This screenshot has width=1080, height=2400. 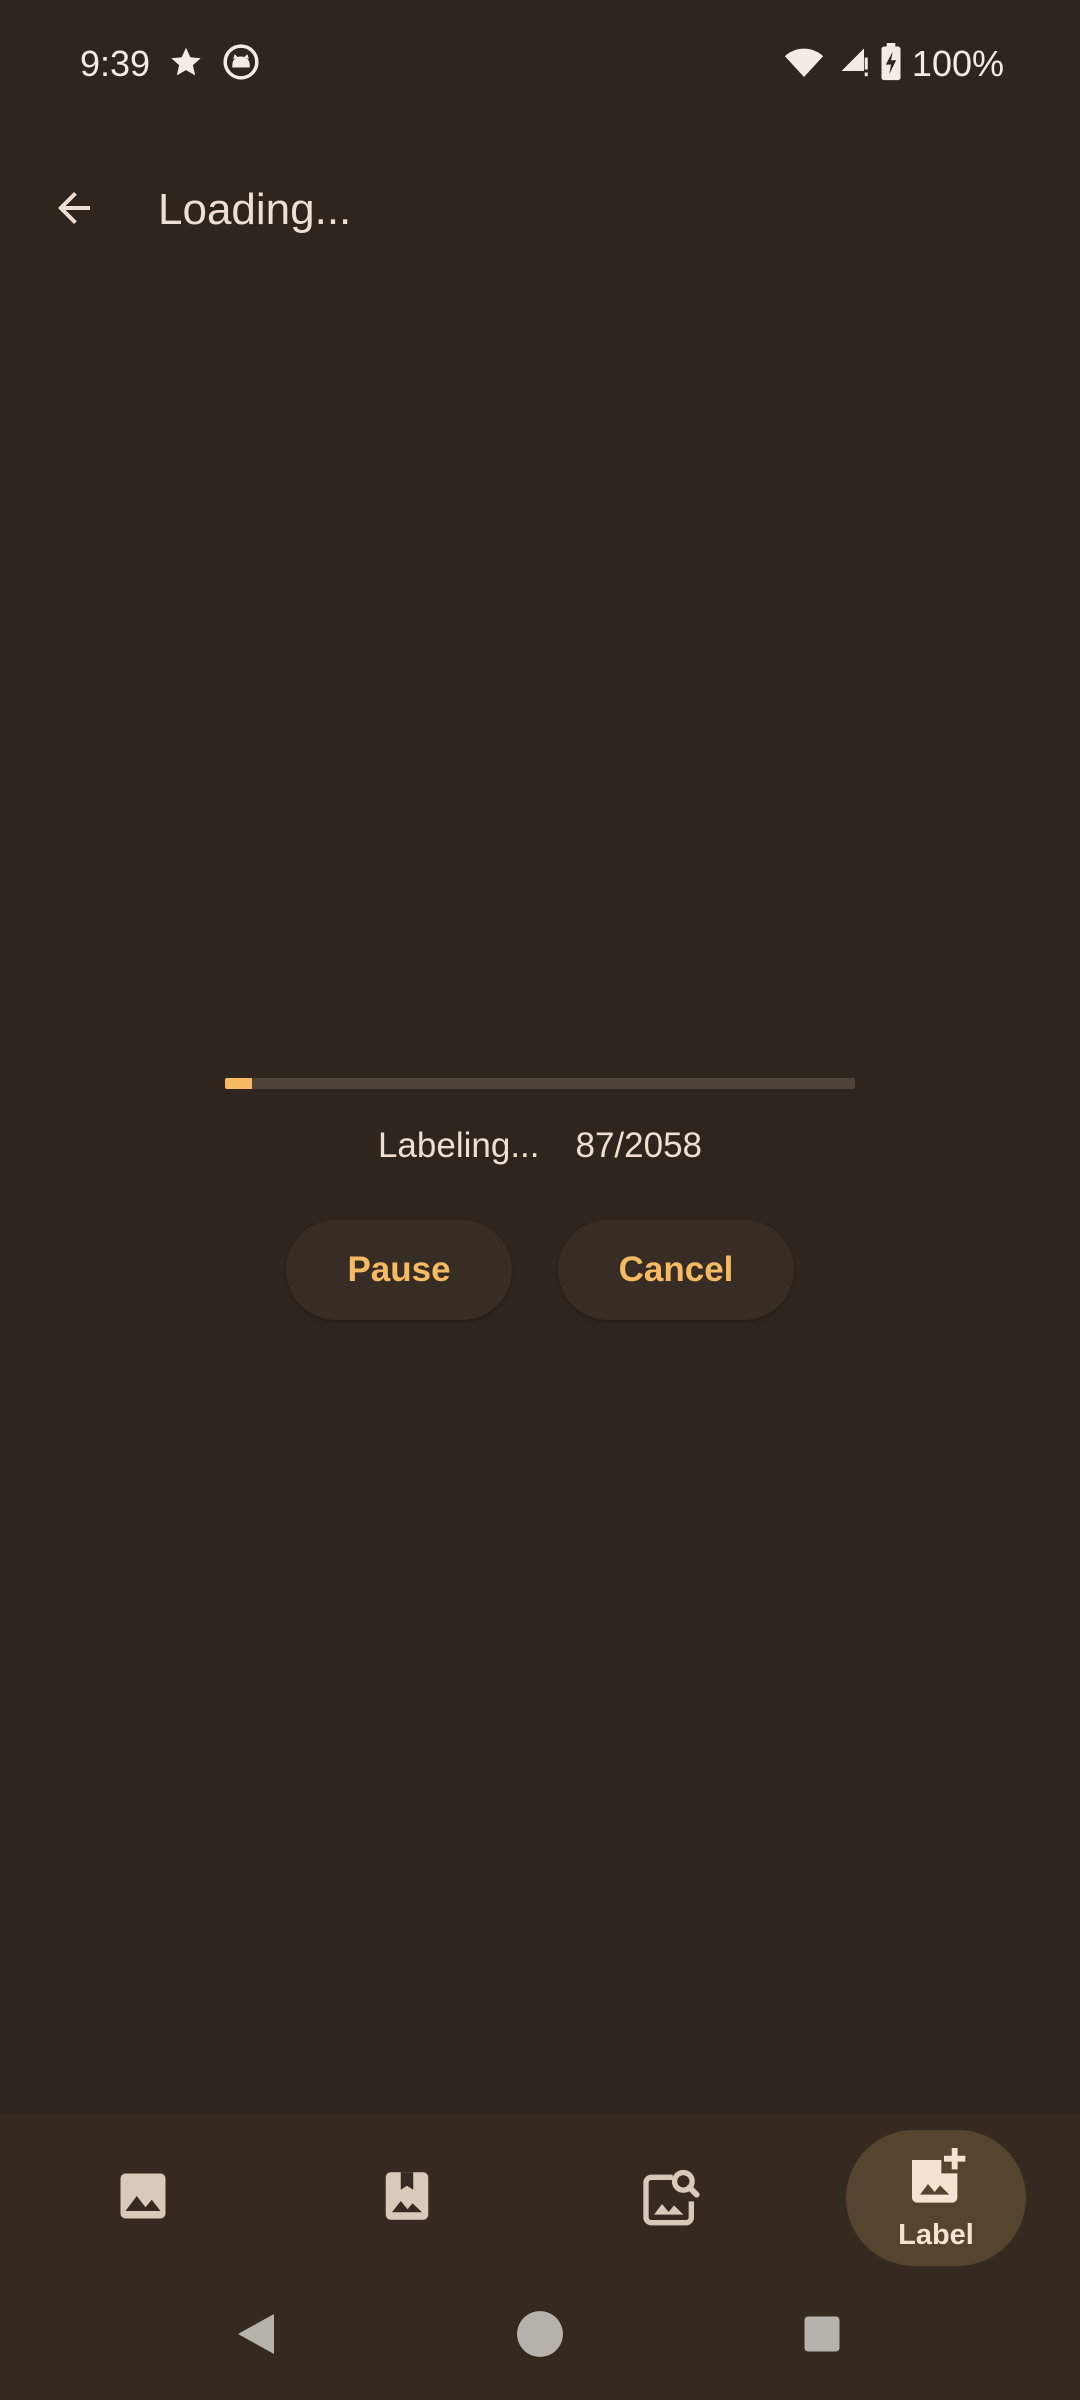 I want to click on system-recents-button, so click(x=822, y=2336).